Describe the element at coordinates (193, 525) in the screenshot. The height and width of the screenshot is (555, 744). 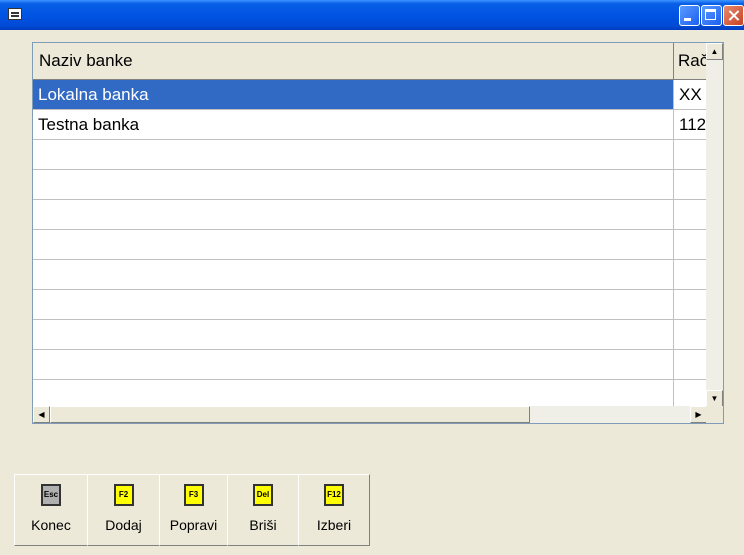
I see `button-label: Popravi` at that location.